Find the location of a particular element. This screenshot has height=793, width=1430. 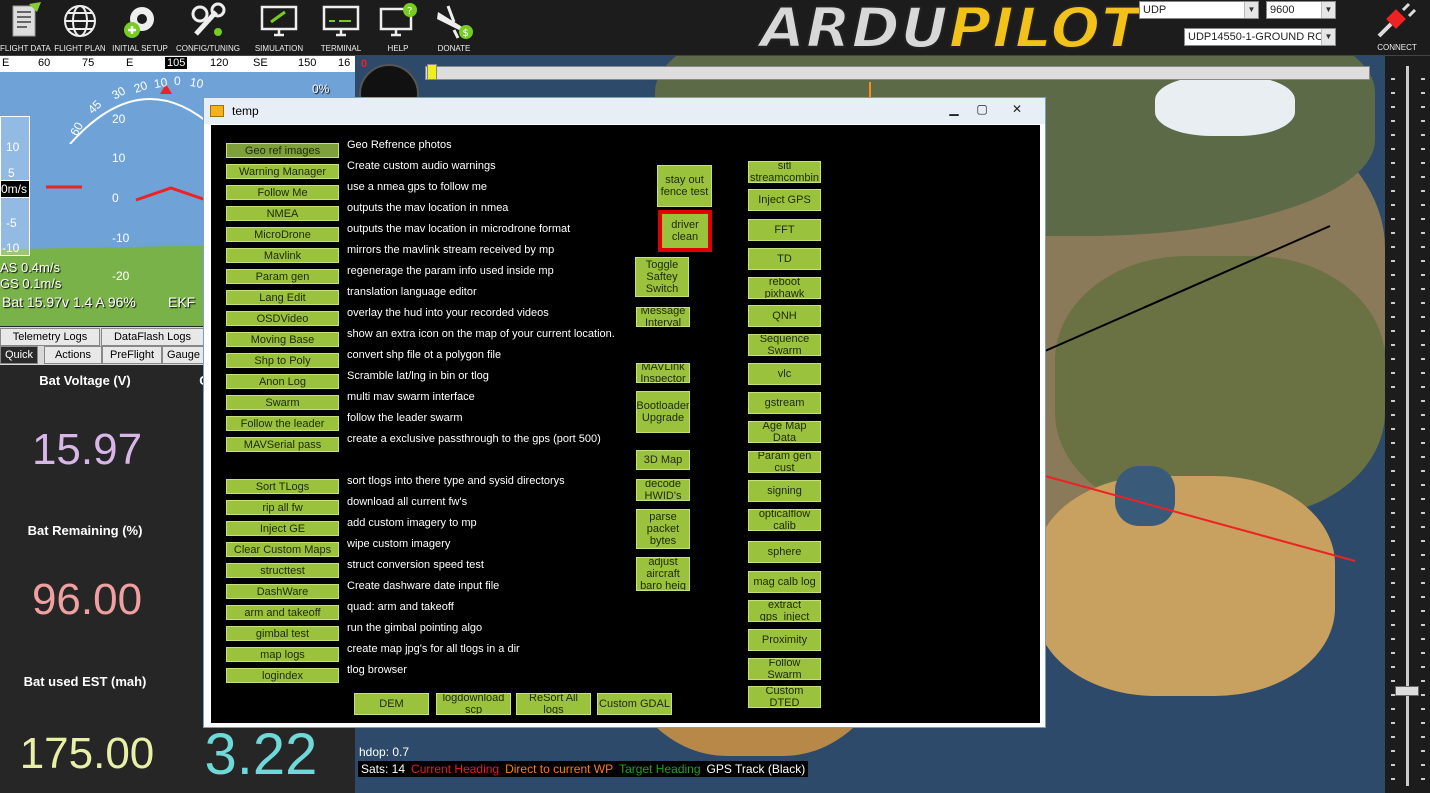

terminal-button: TERMINAL is located at coordinates (341, 28).